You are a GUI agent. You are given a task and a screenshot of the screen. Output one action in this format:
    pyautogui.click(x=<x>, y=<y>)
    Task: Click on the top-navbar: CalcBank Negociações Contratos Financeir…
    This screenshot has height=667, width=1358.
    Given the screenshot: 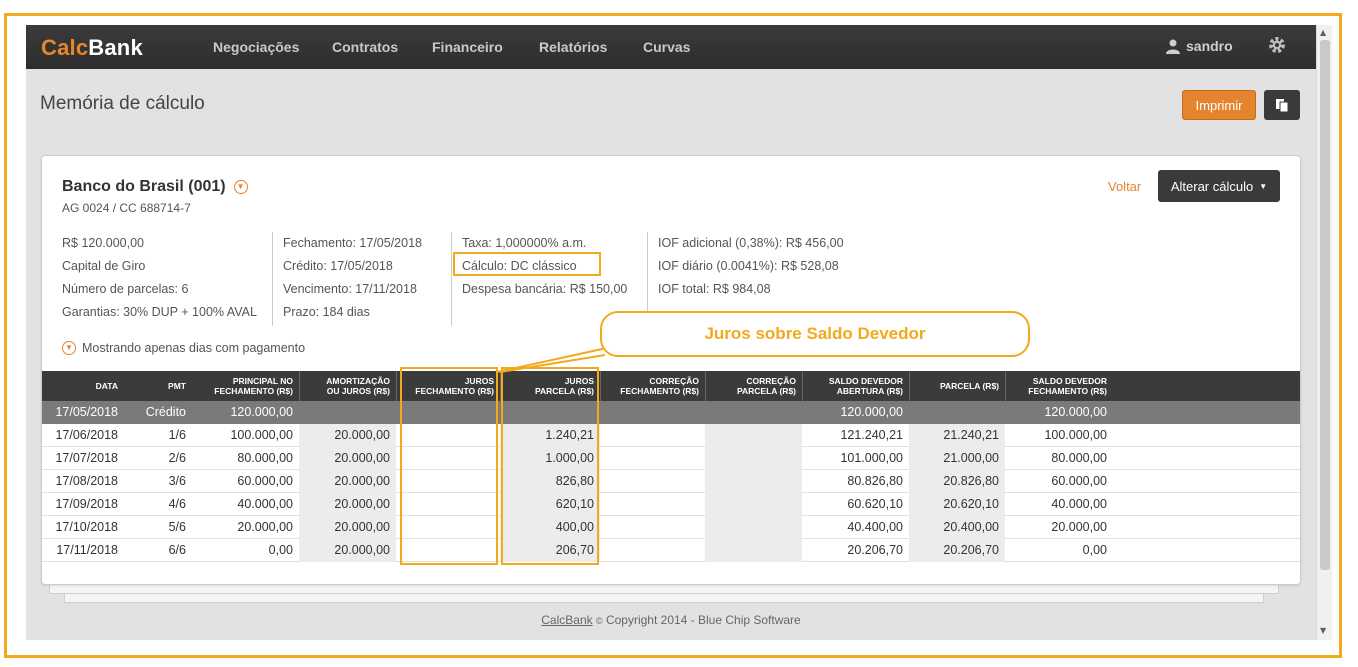 What is the action you would take?
    pyautogui.click(x=671, y=47)
    